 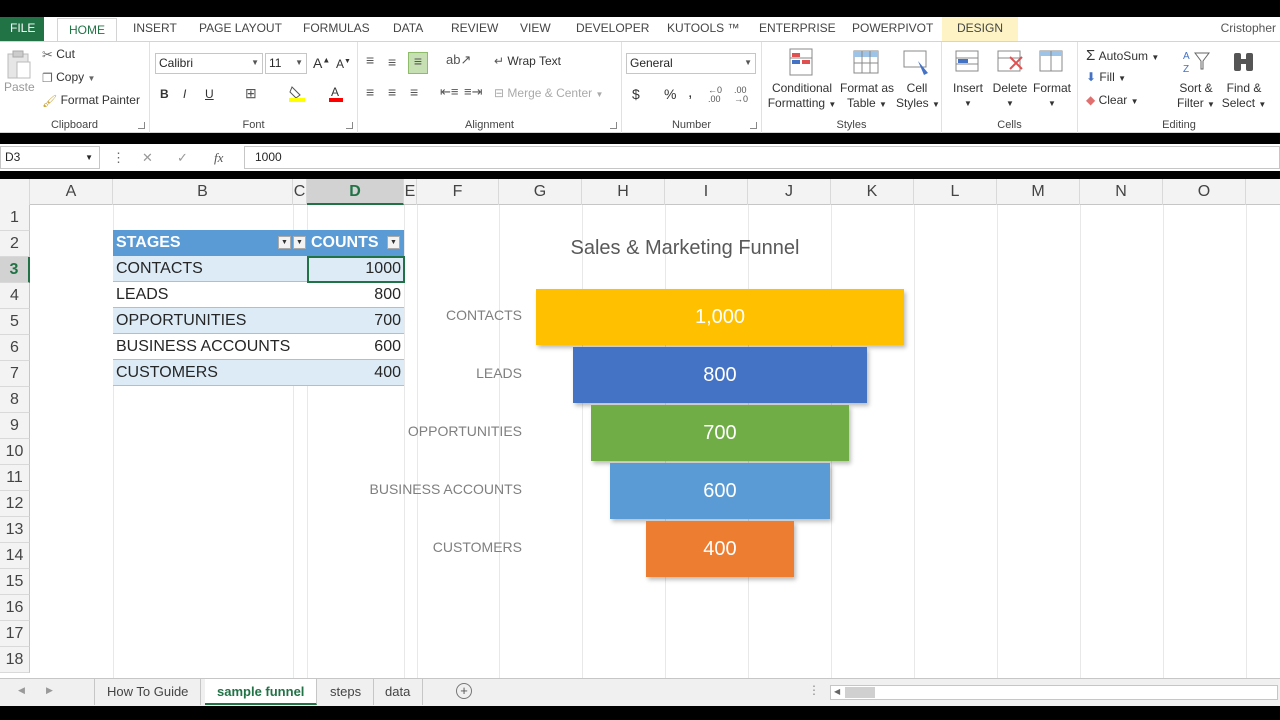 What do you see at coordinates (15, 374) in the screenshot?
I see `row-header-7: 7` at bounding box center [15, 374].